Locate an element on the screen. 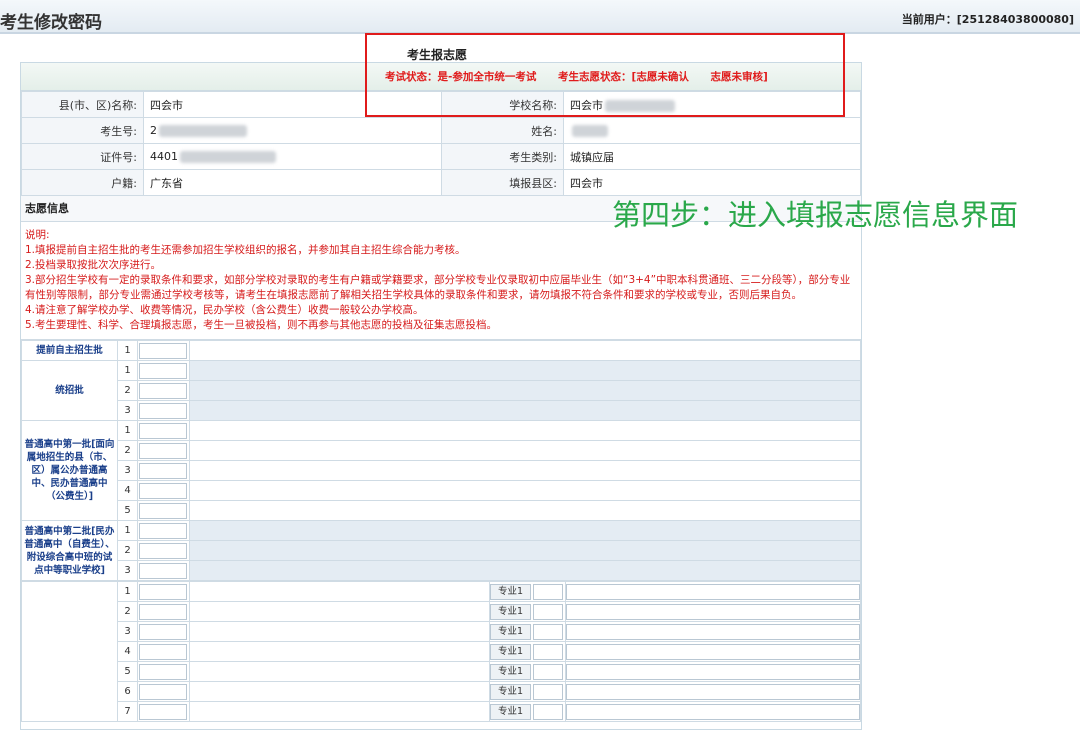  row-number: 7 is located at coordinates (127, 711).